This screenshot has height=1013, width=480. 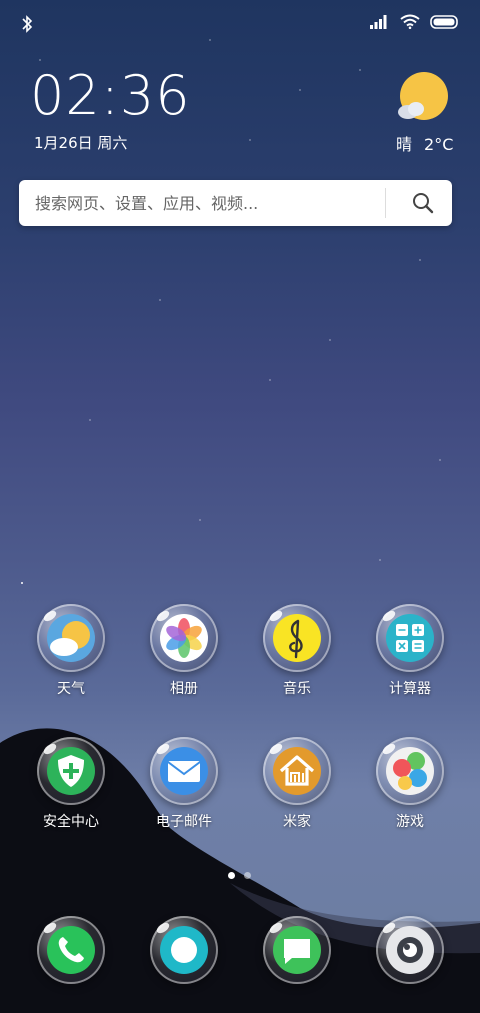 I want to click on dock-phone, so click(x=71, y=950).